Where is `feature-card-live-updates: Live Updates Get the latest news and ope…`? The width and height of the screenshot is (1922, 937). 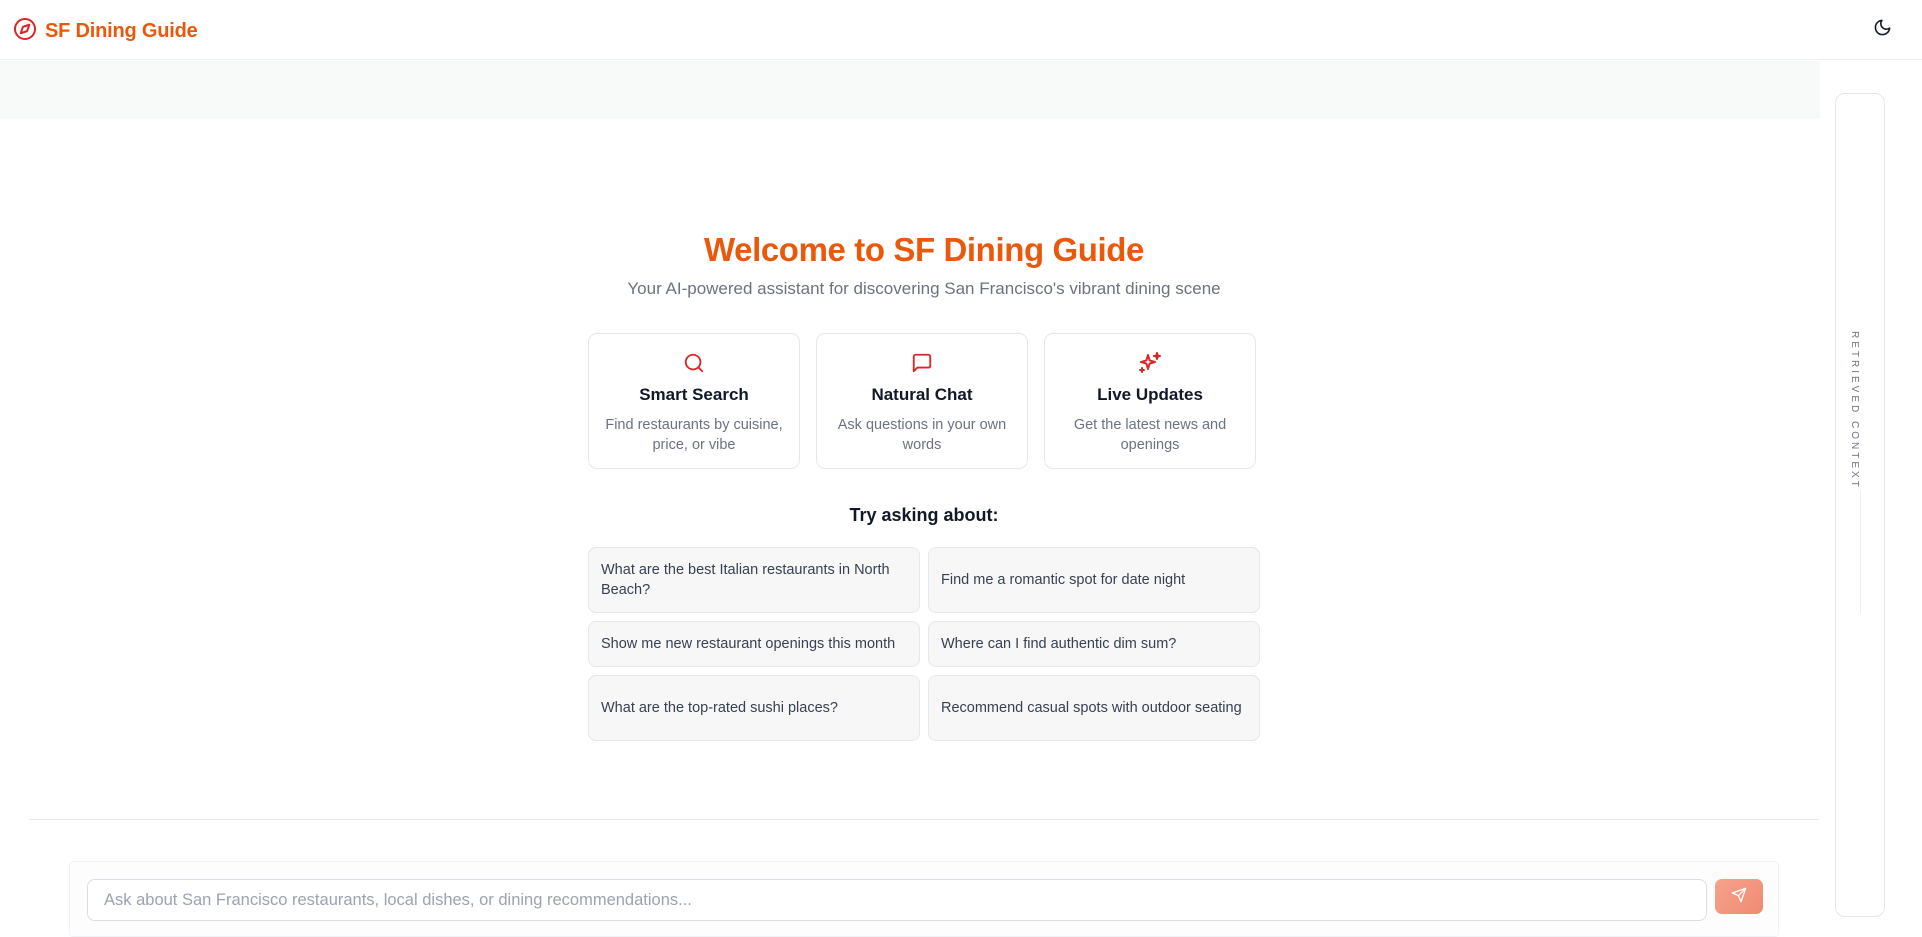 feature-card-live-updates: Live Updates Get the latest news and ope… is located at coordinates (1150, 401).